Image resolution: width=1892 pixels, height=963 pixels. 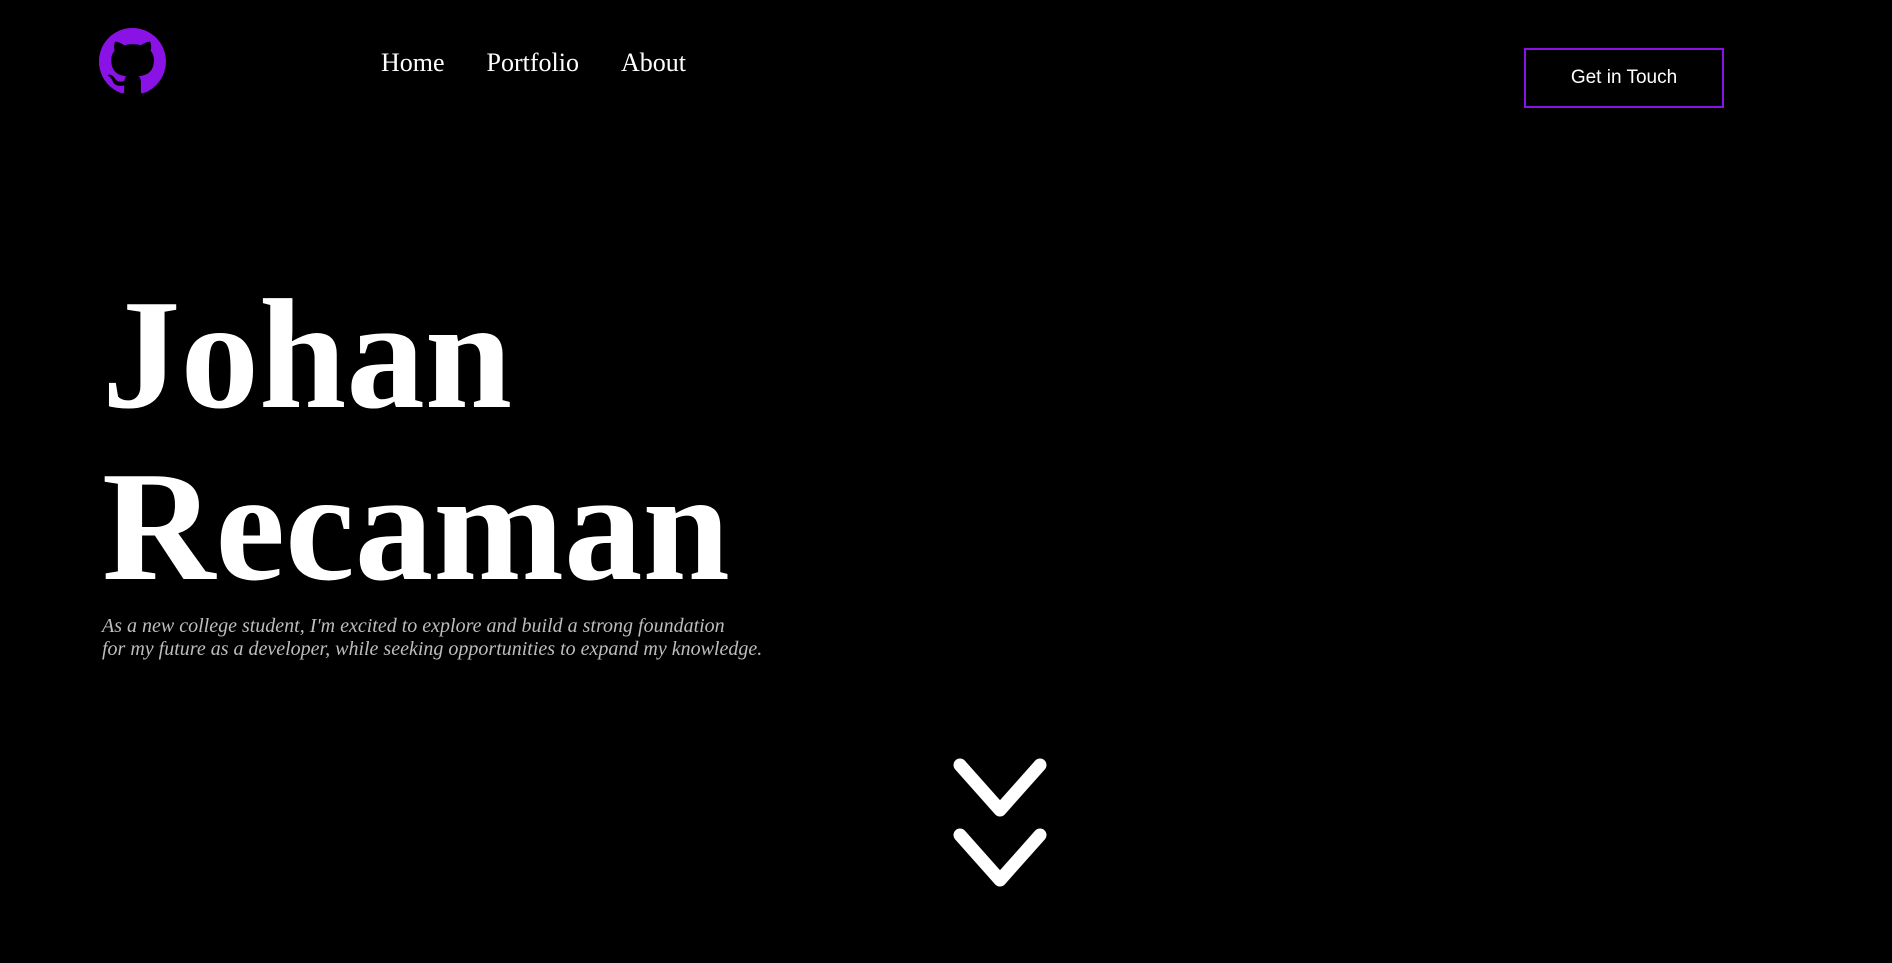 I want to click on hero-name-first: Johan, so click(x=307, y=354).